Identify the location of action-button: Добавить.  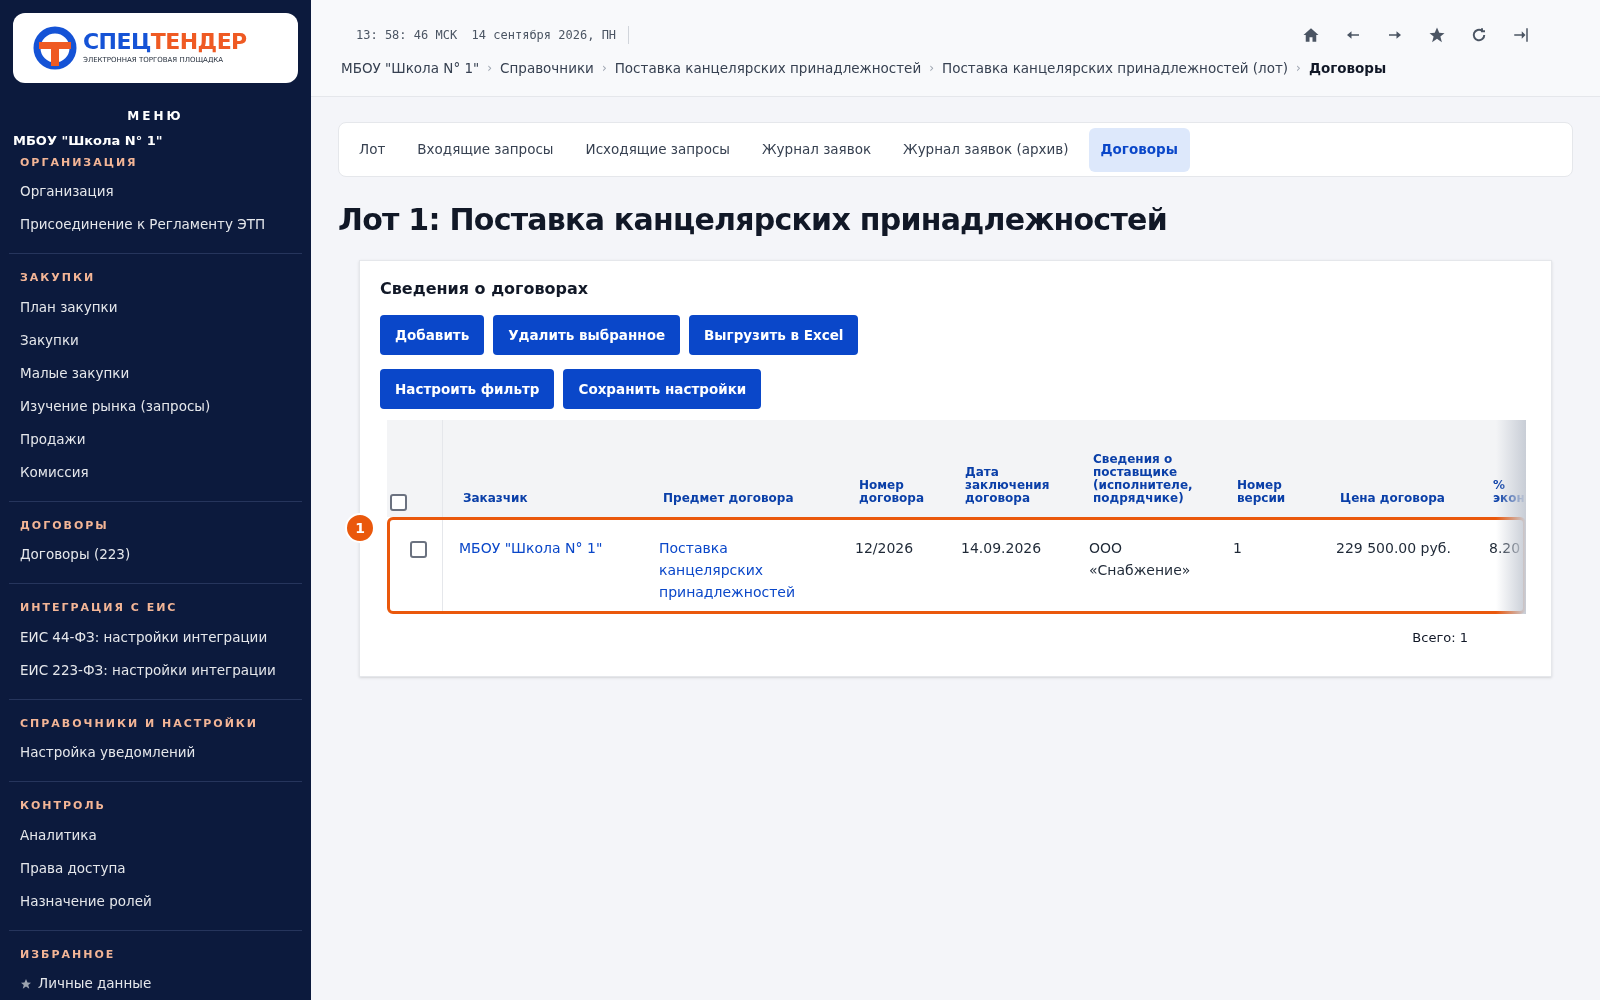
(432, 335).